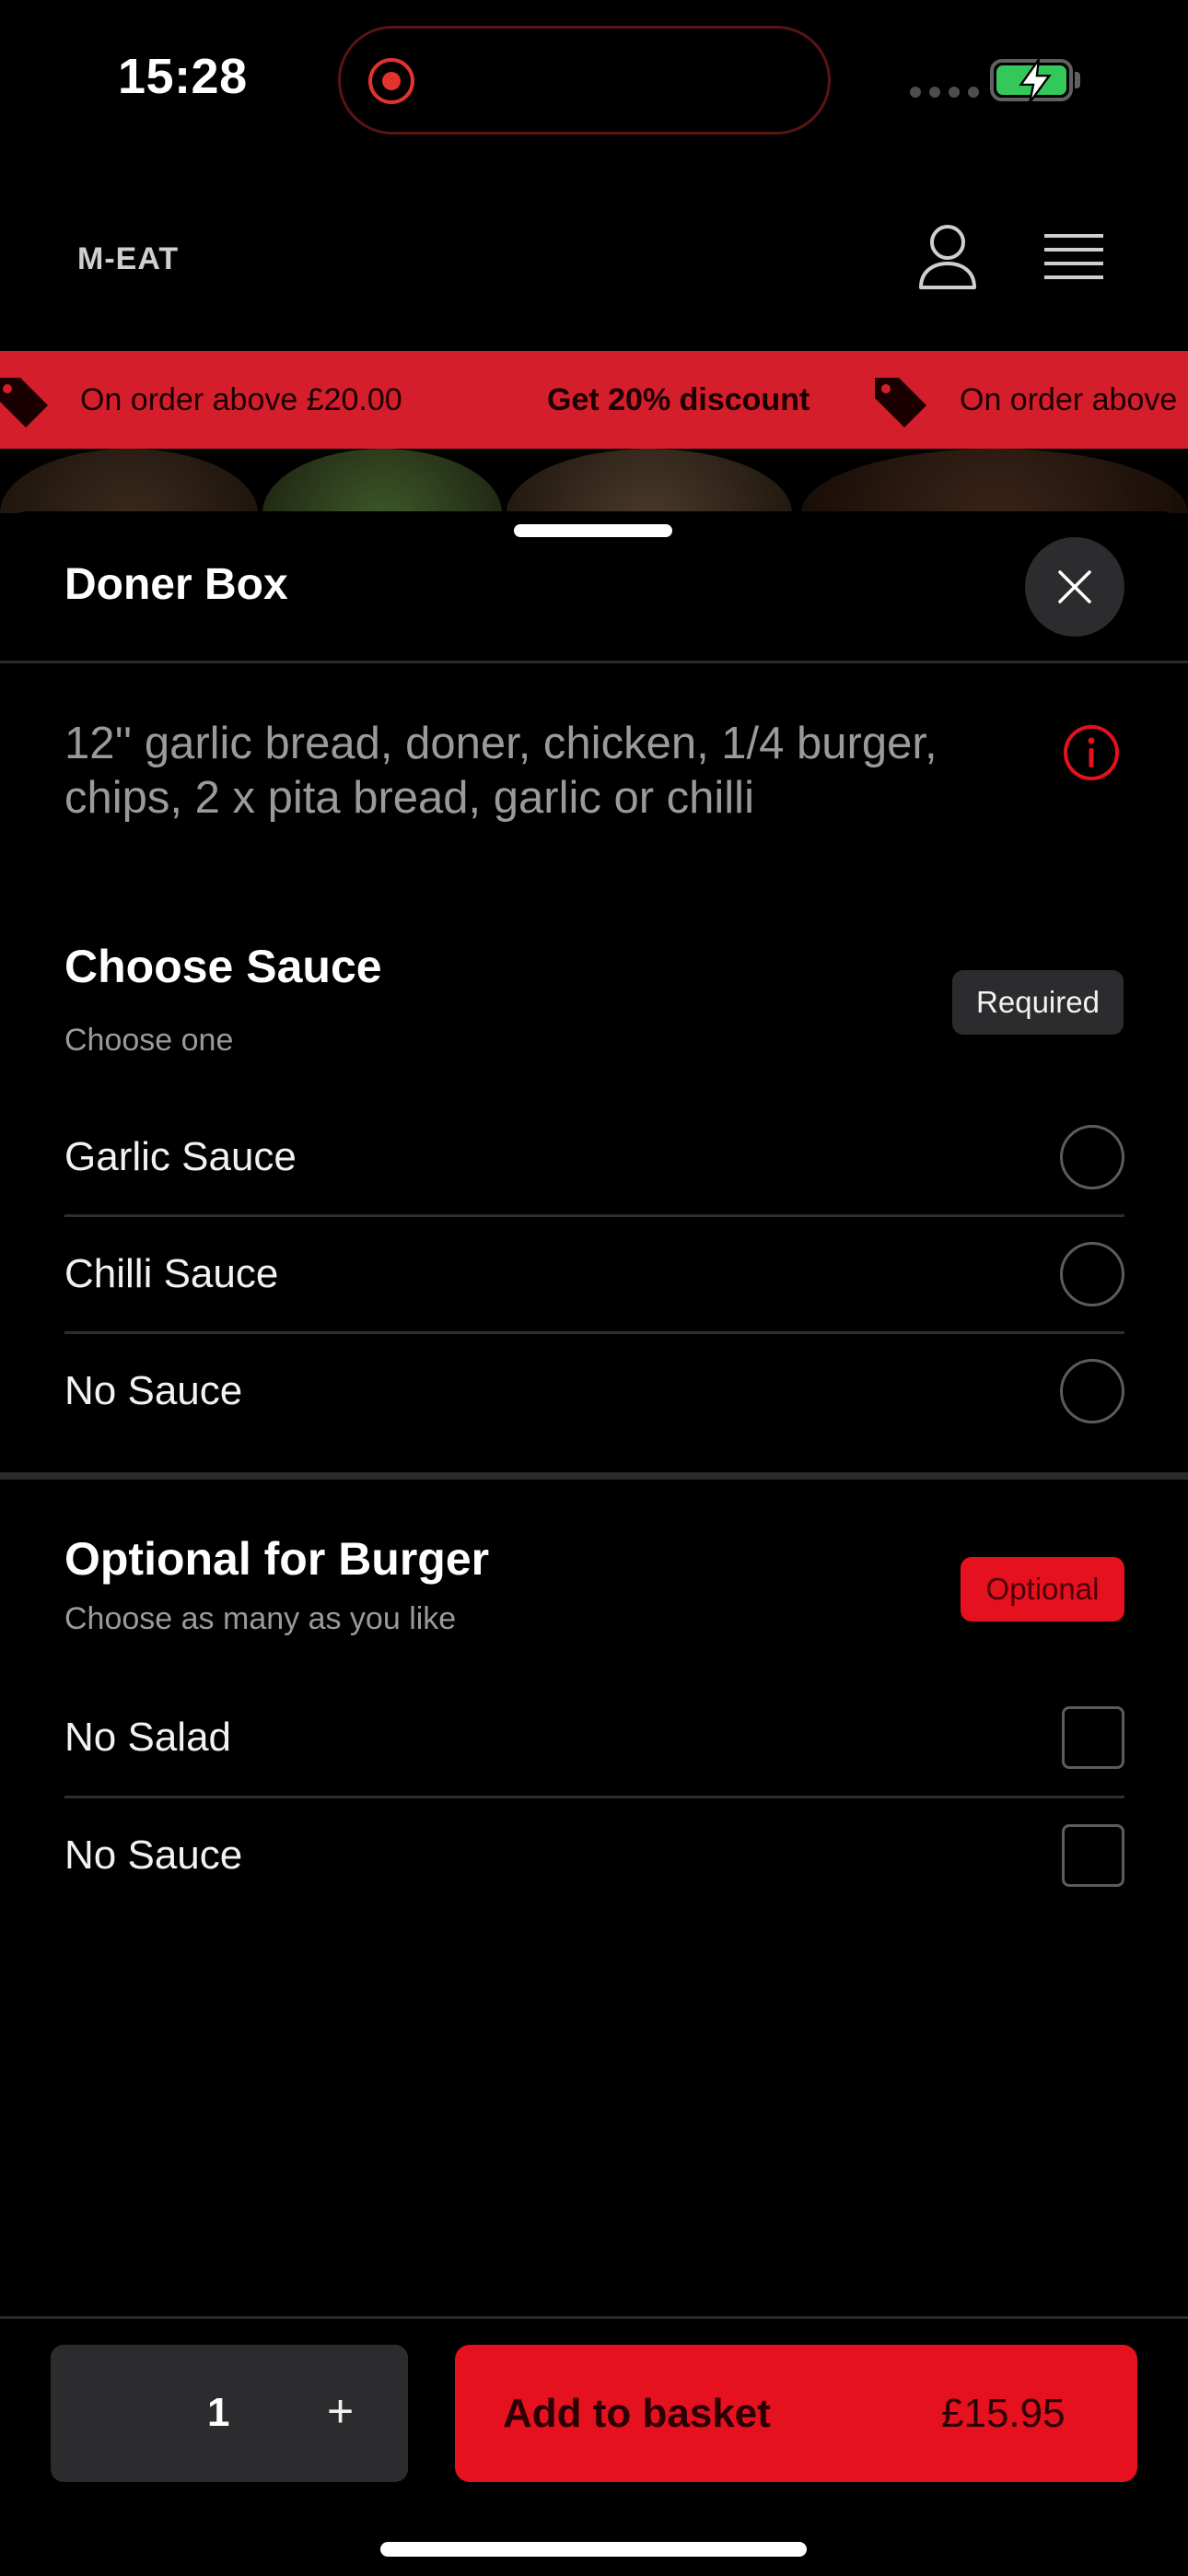  What do you see at coordinates (637, 2413) in the screenshot?
I see `add-to-basket-label: Add to basket` at bounding box center [637, 2413].